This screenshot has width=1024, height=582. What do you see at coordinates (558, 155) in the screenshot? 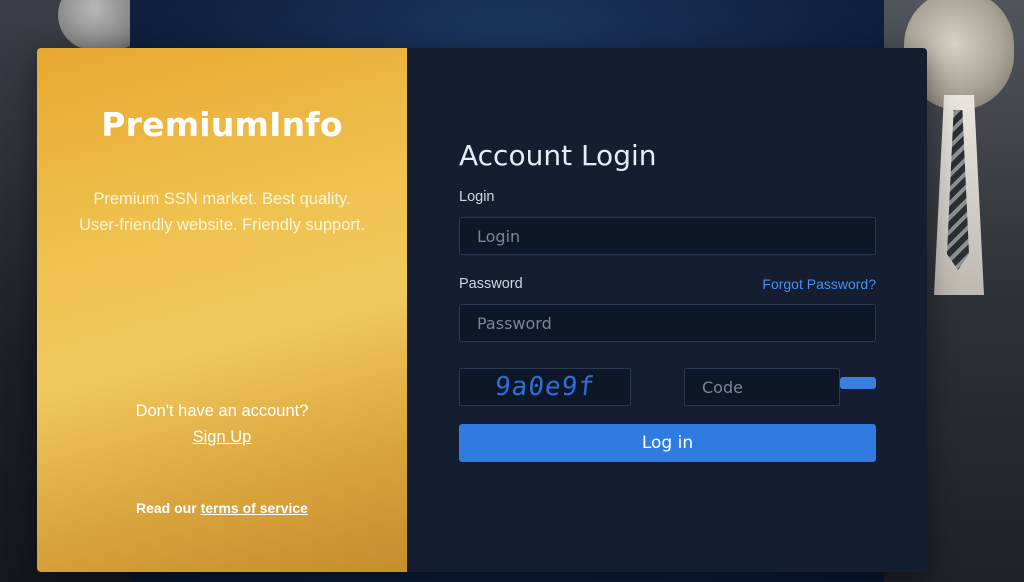
I see `form-title: Account Login` at bounding box center [558, 155].